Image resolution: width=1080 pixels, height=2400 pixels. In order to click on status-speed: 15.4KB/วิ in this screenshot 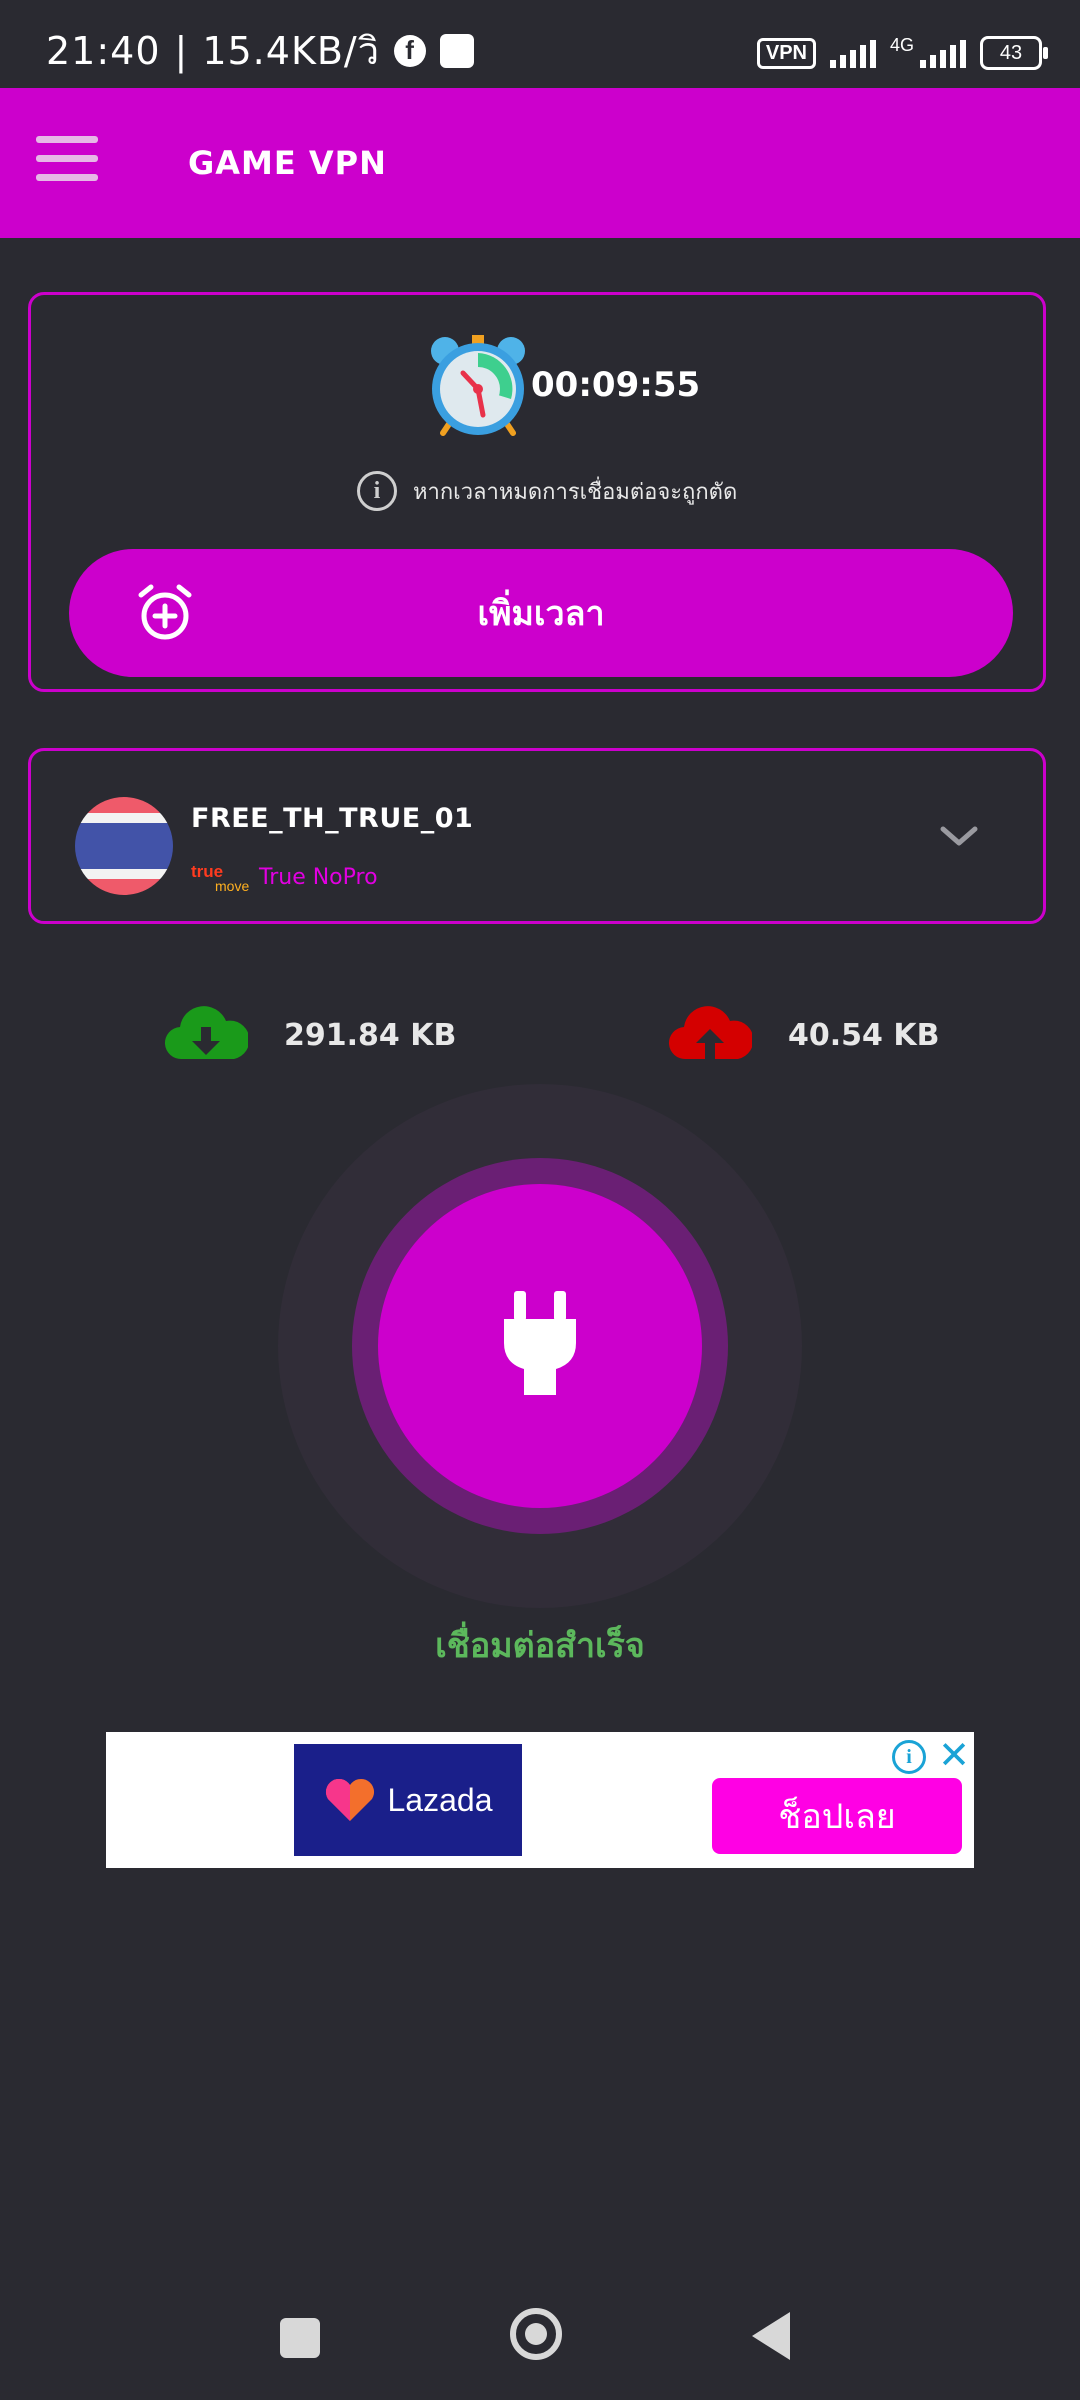, I will do `click(291, 51)`.